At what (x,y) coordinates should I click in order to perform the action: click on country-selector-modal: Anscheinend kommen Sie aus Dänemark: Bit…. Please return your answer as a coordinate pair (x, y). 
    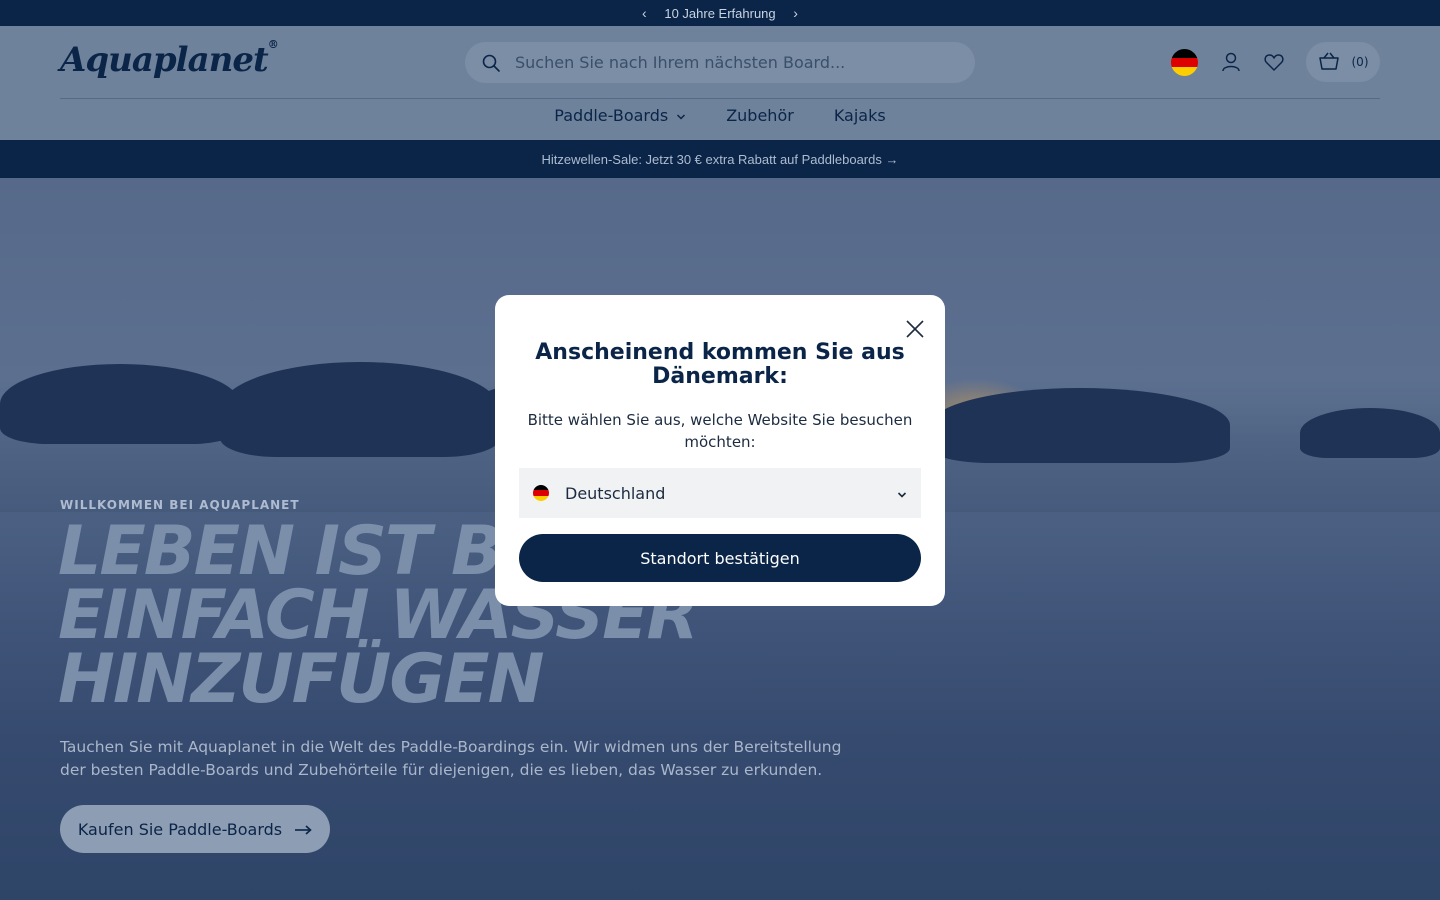
    Looking at the image, I should click on (720, 450).